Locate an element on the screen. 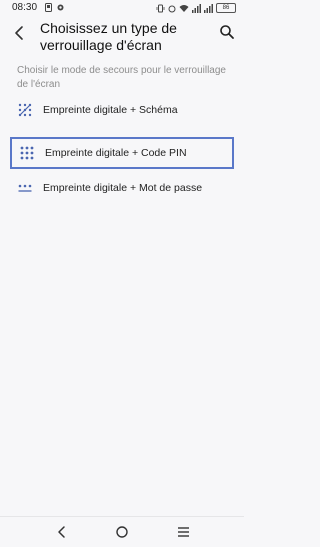  navigation-bar is located at coordinates (122, 531).